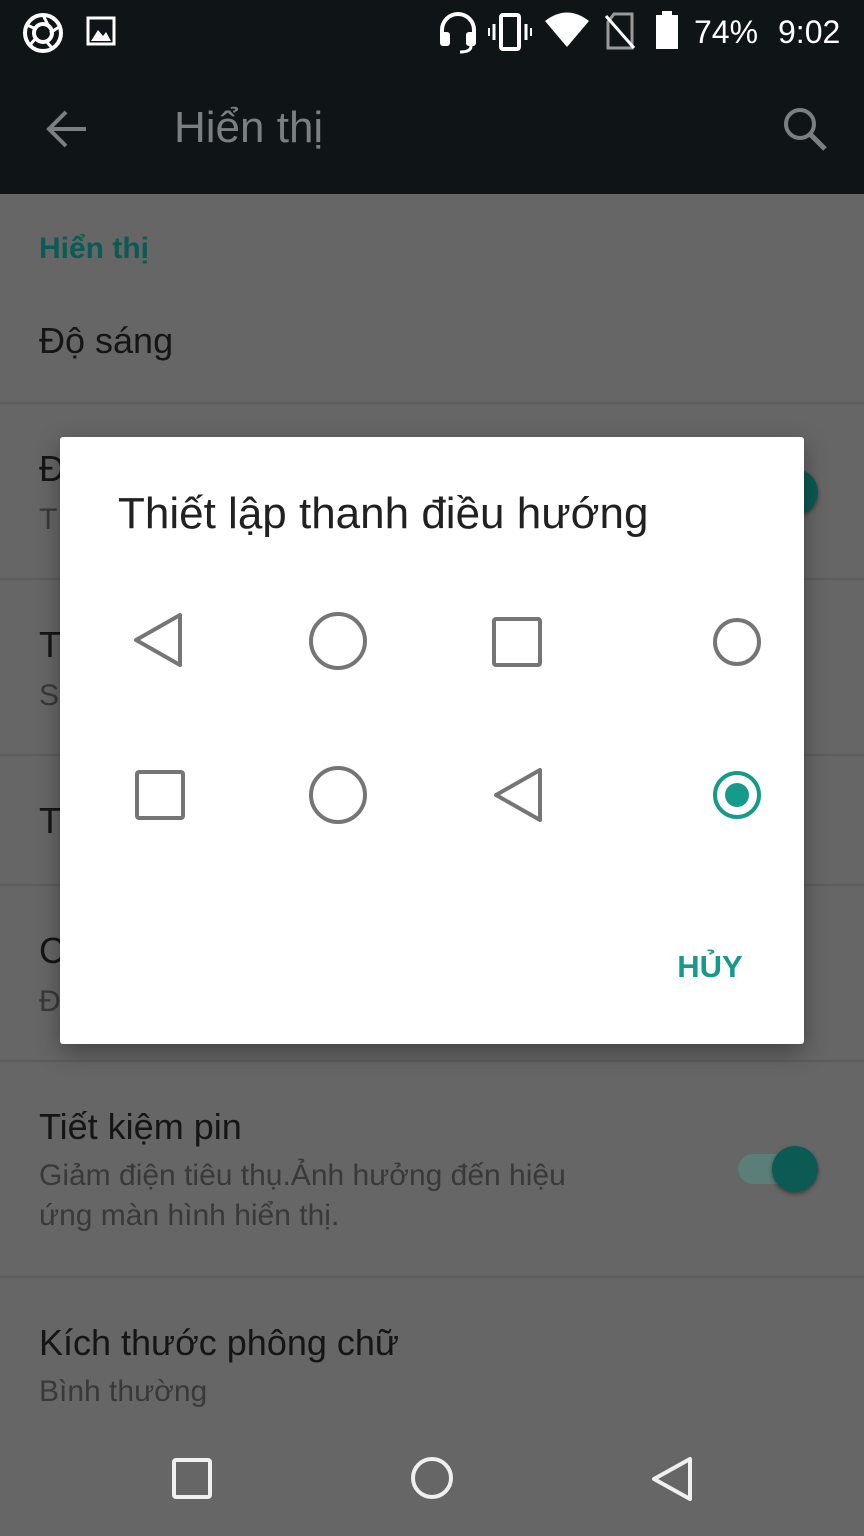 Image resolution: width=864 pixels, height=1536 pixels. I want to click on radio-selected-icon, so click(737, 797).